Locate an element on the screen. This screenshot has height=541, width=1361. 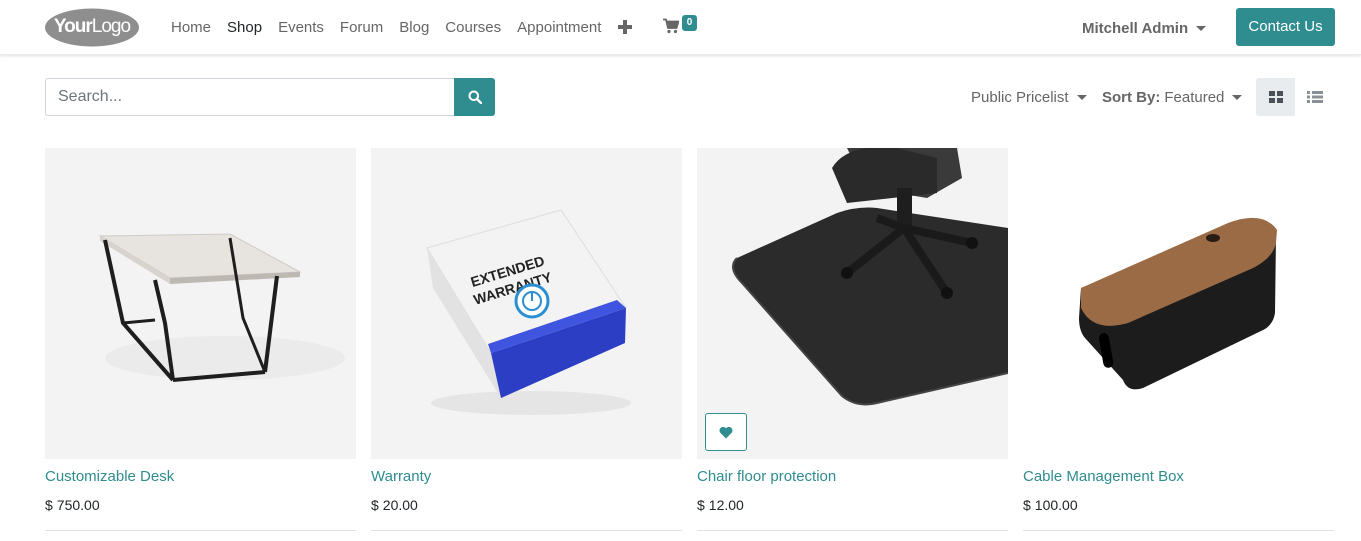
sort-value: Featured is located at coordinates (1194, 97).